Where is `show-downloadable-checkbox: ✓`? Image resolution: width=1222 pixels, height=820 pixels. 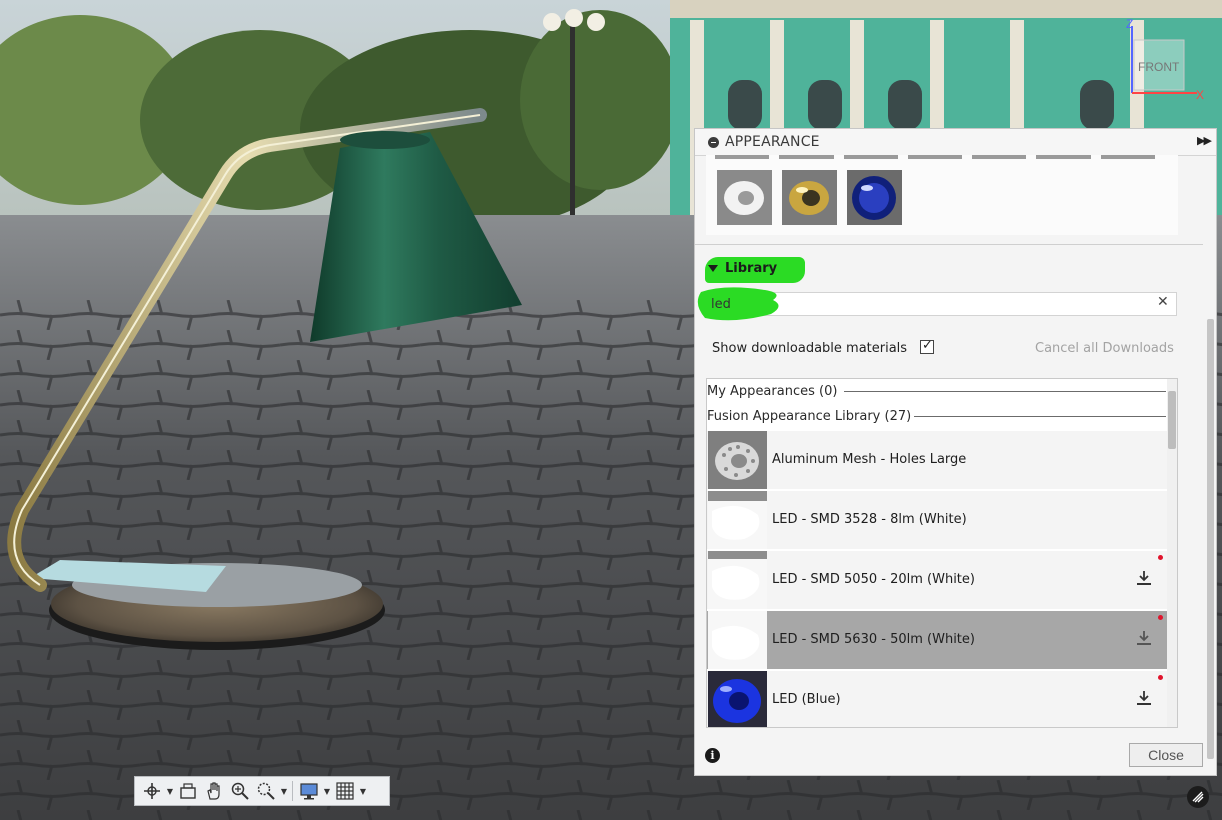
show-downloadable-checkbox: ✓ is located at coordinates (927, 346).